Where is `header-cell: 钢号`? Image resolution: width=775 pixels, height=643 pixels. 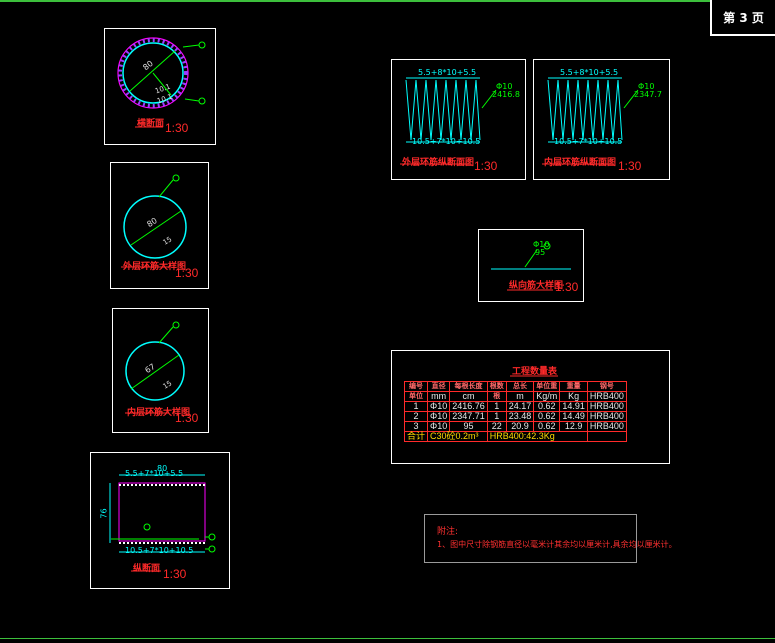
header-cell: 钢号 is located at coordinates (606, 386).